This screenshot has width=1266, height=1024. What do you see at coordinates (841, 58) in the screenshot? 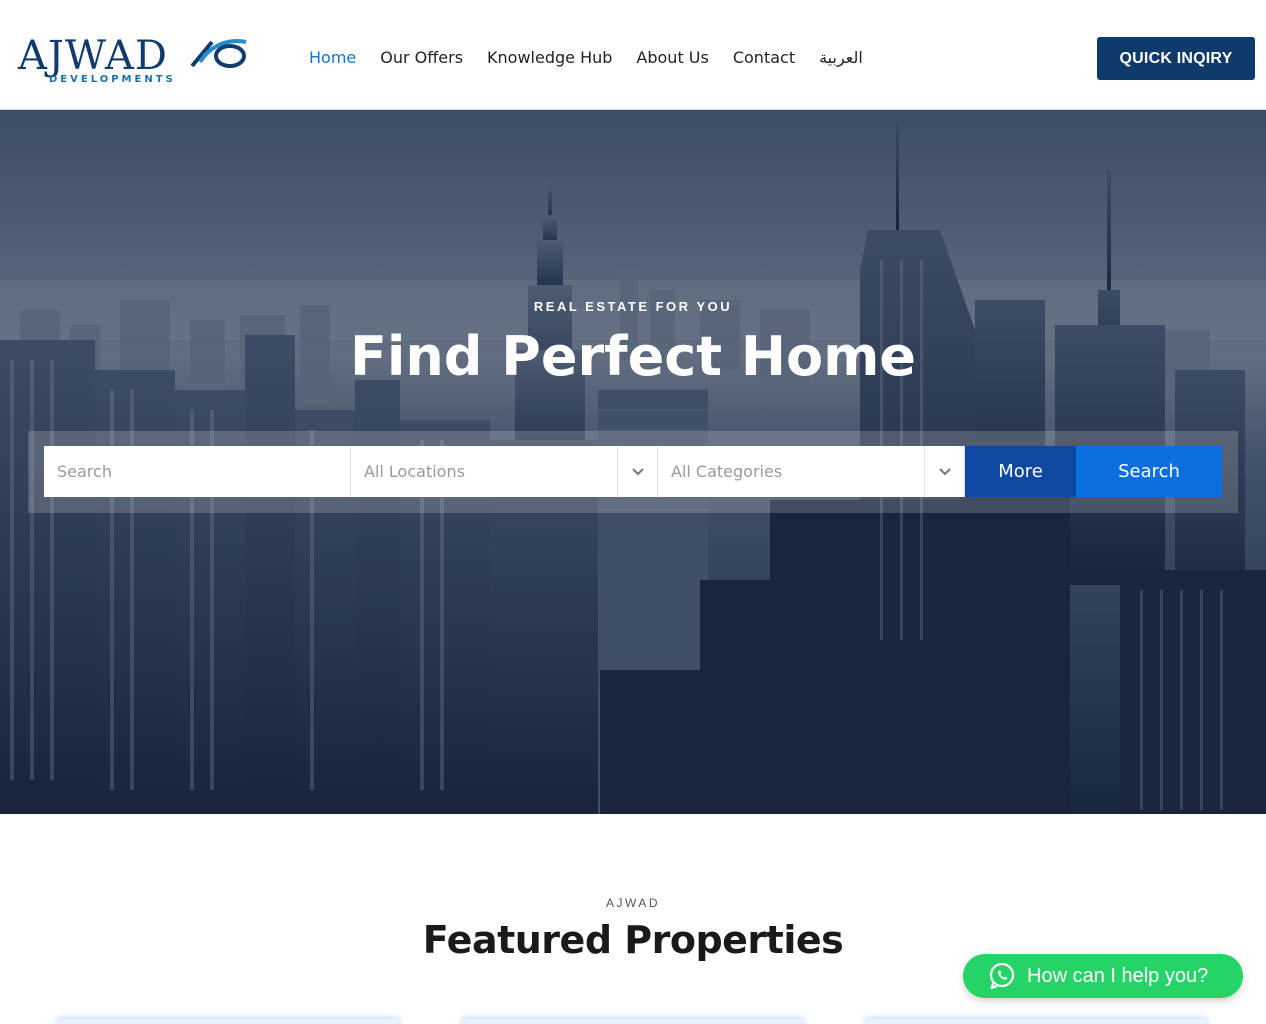
I see `nav-arabic: العربية` at bounding box center [841, 58].